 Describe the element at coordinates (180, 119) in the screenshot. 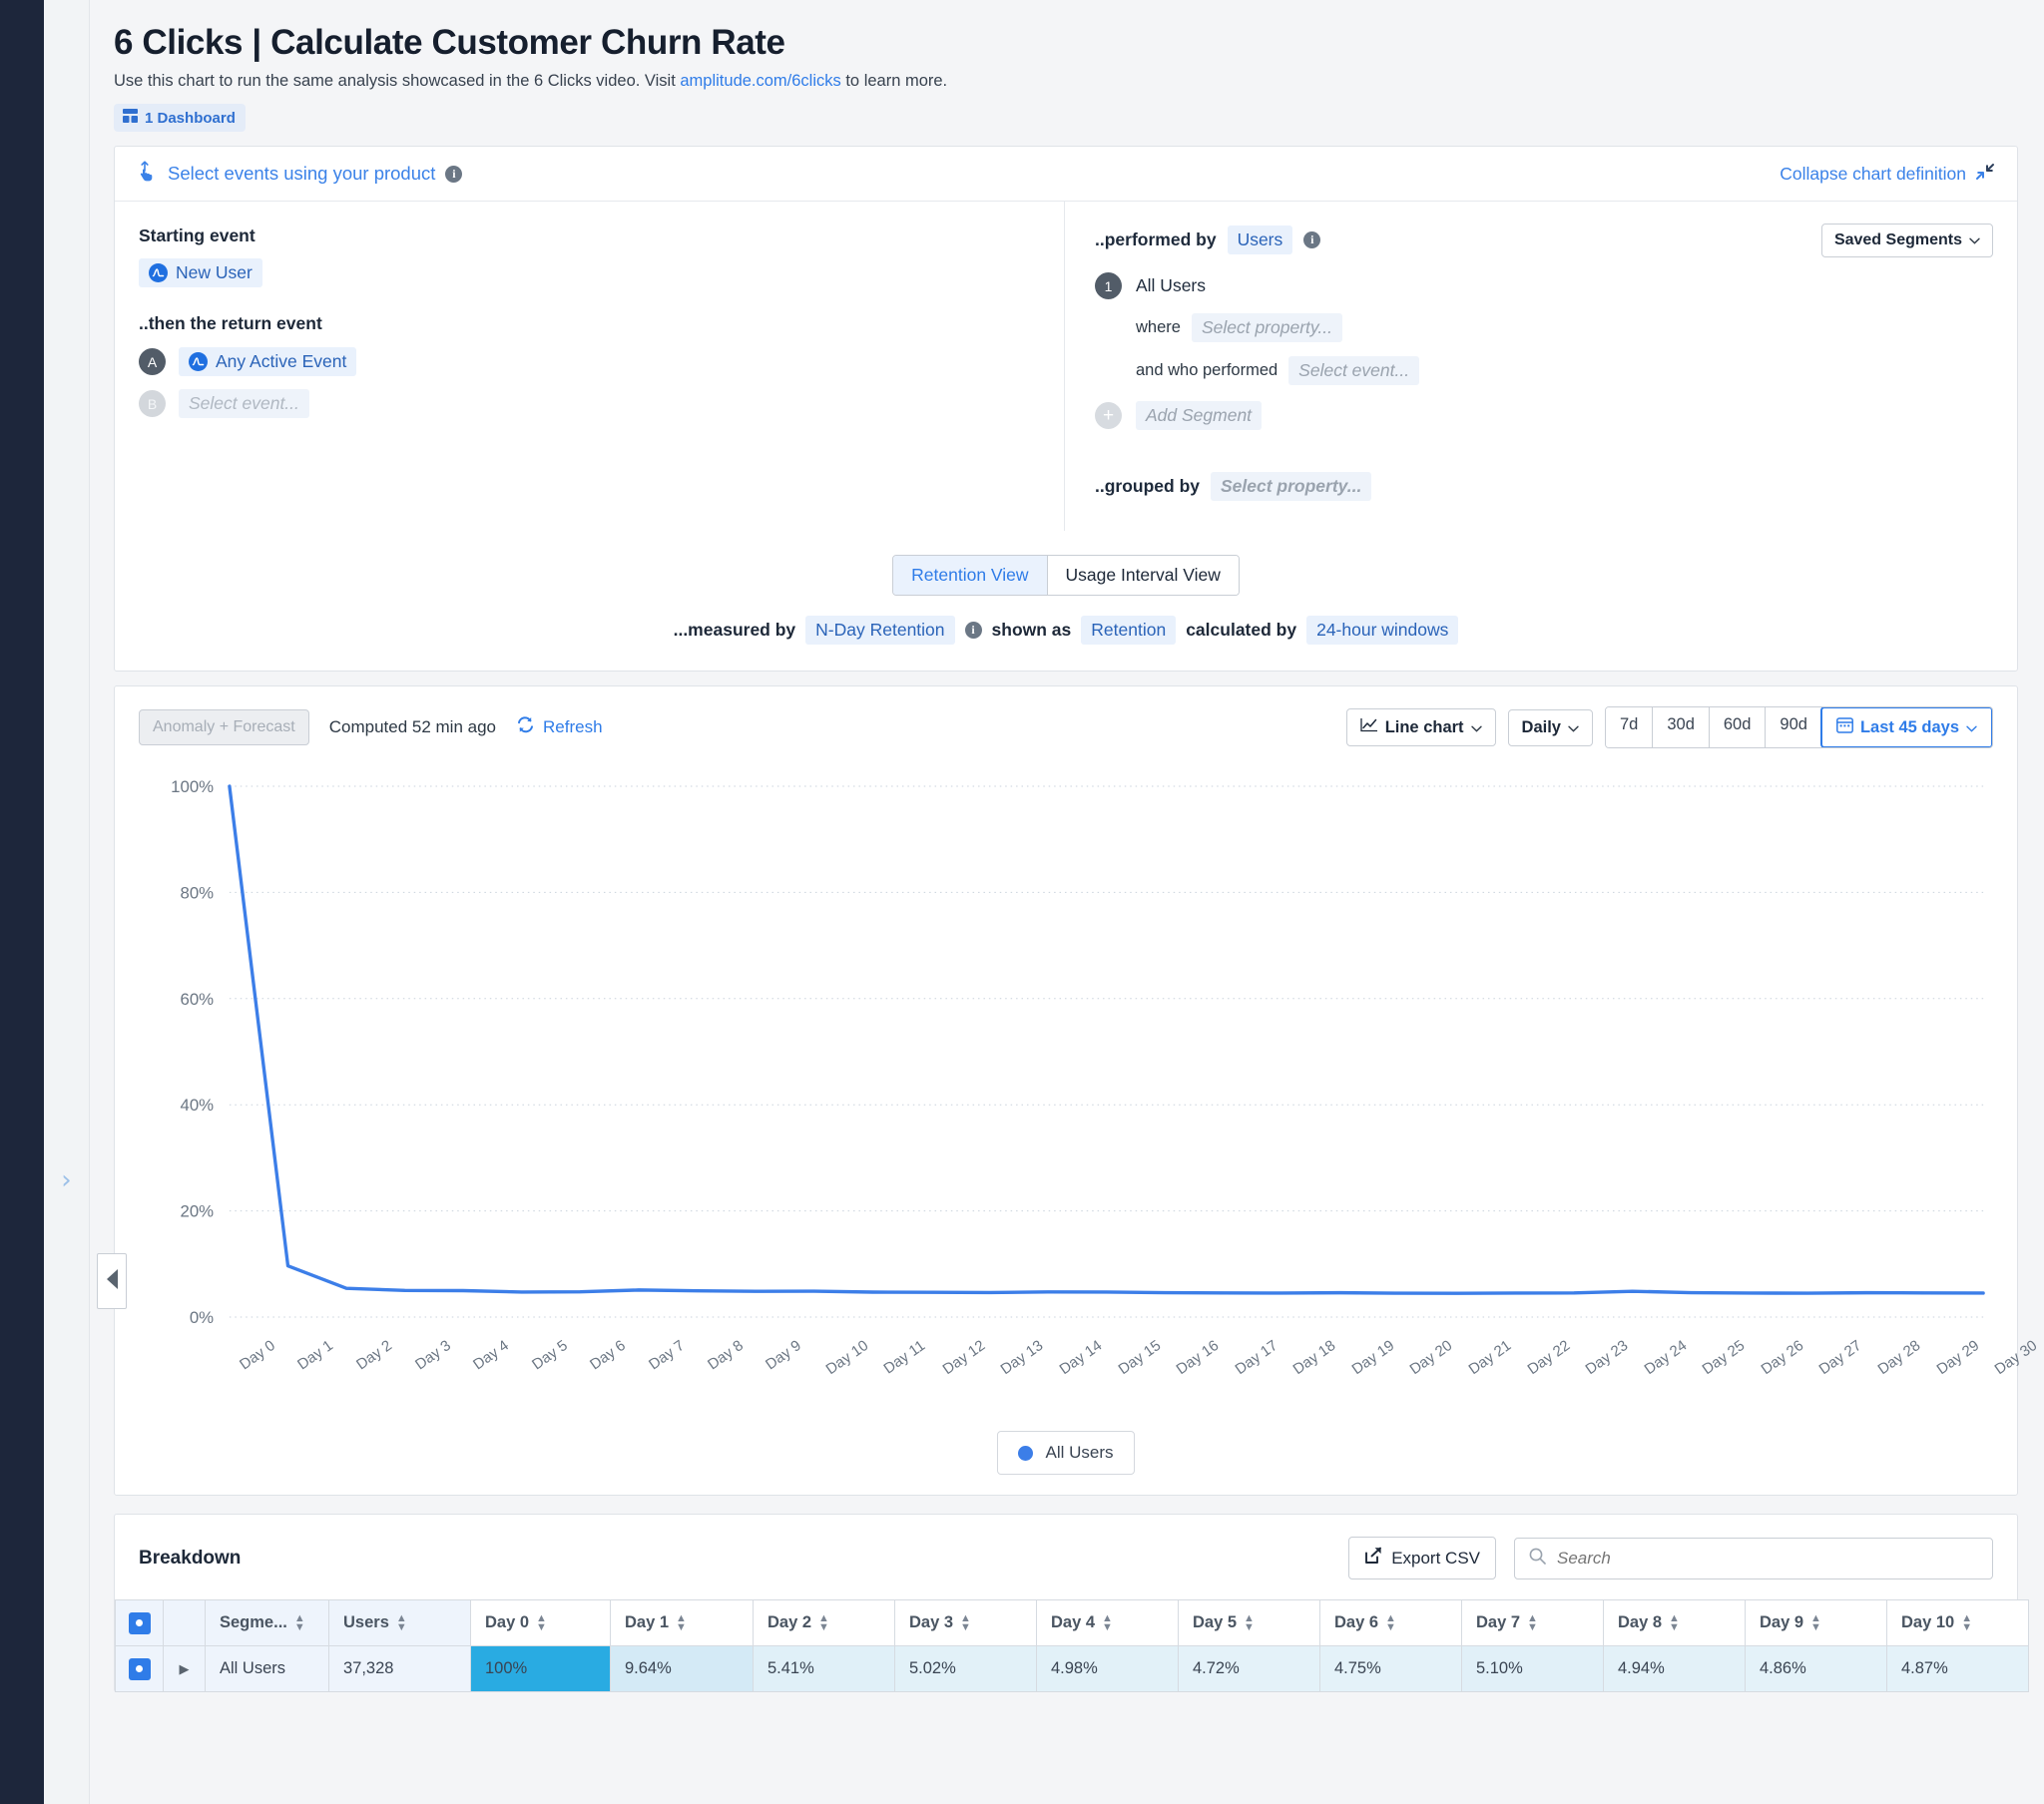

I see `dashboard-count-badge: 1 Dashboard` at that location.